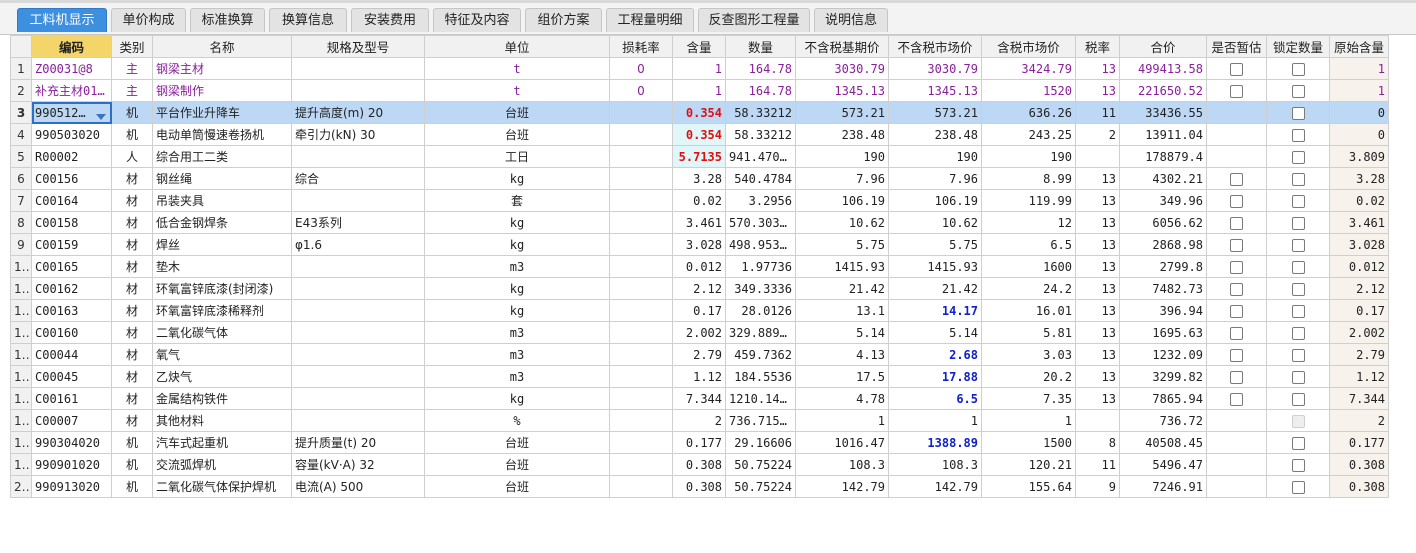  I want to click on quantity-per-unit-cell: 0.308, so click(699, 464).